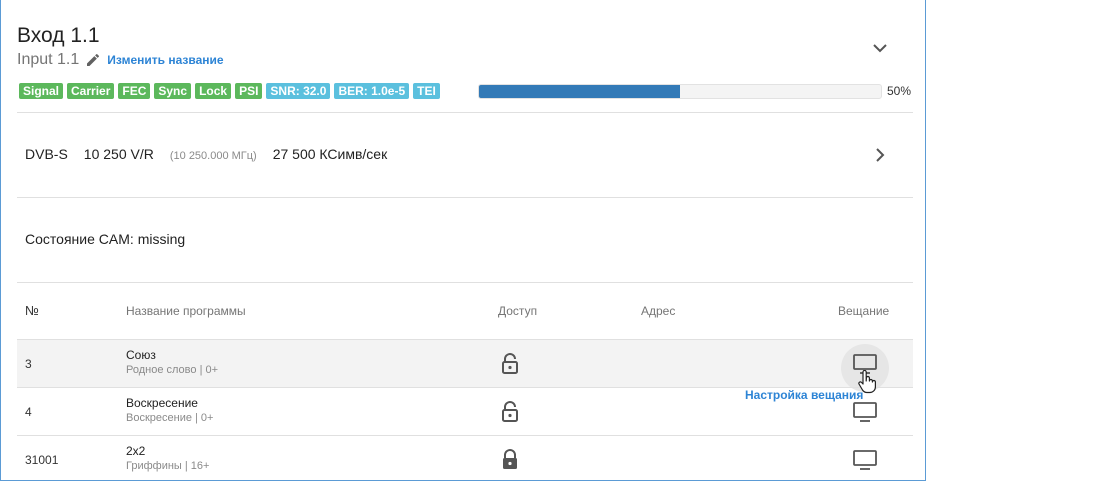 The height and width of the screenshot is (483, 1100). I want to click on program-info: Воскресение Воскресение | 0+, so click(169, 410).